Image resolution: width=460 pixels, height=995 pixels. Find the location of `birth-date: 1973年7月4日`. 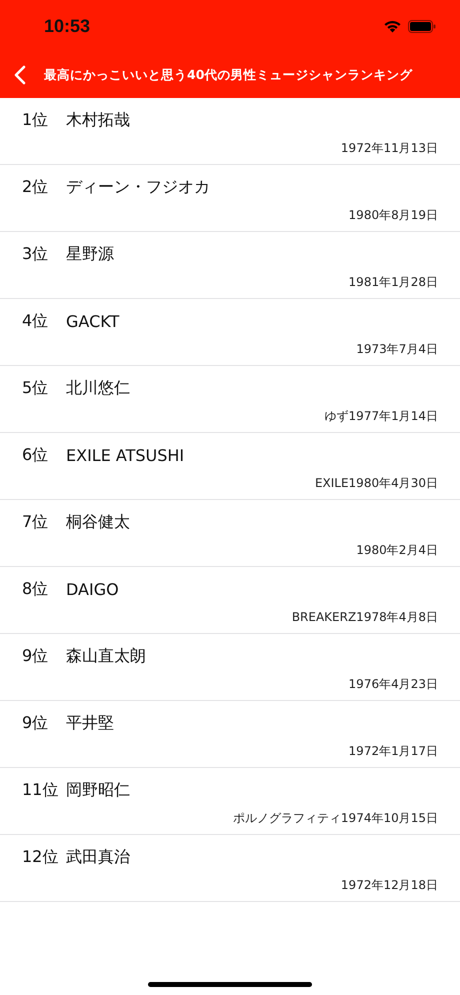

birth-date: 1973年7月4日 is located at coordinates (397, 349).